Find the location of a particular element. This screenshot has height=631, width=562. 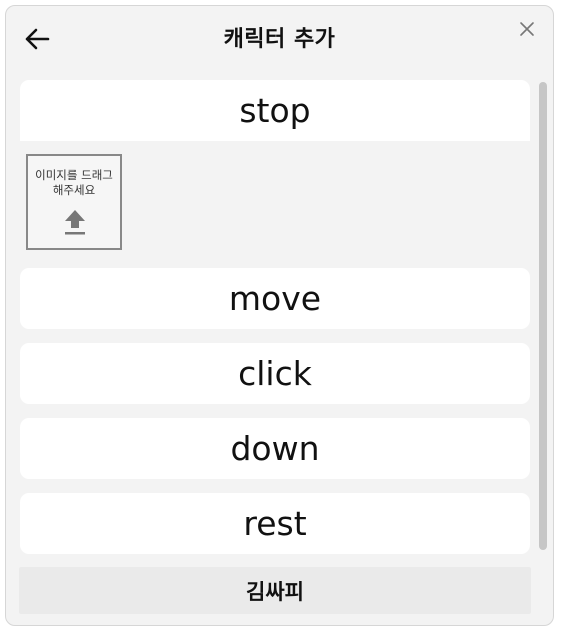

state-label: stop is located at coordinates (275, 110).